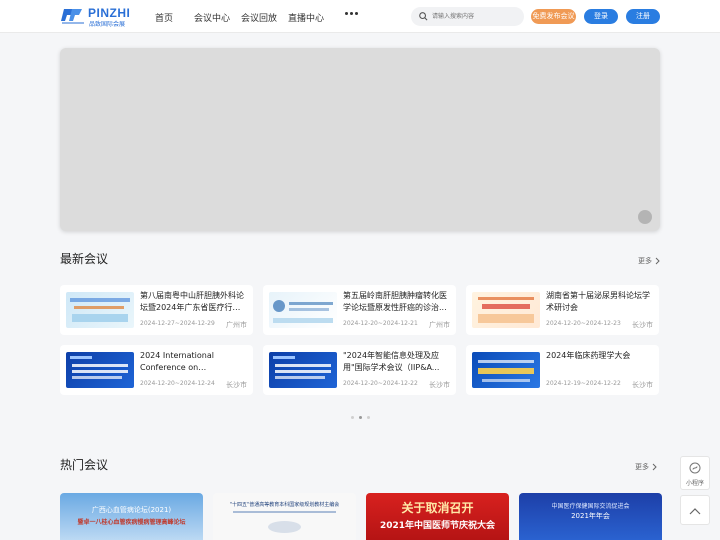  Describe the element at coordinates (107, 24) in the screenshot. I see `brand-subtitle: 品致国际会展` at that location.